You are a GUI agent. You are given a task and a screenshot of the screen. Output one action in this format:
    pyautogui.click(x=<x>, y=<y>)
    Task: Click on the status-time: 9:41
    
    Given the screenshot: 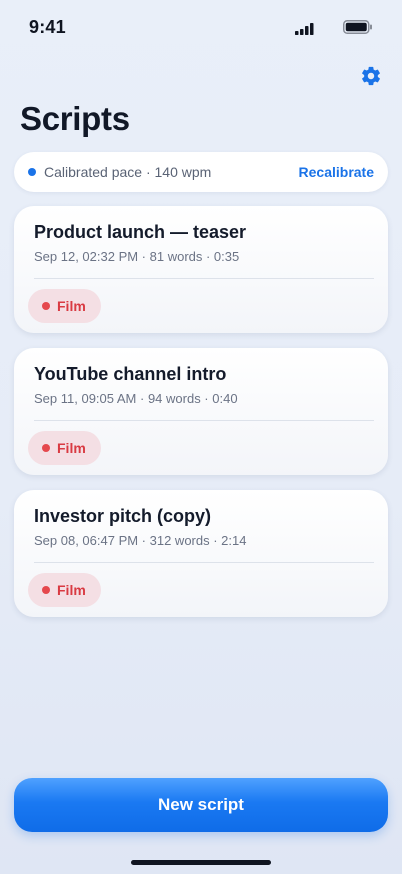 What is the action you would take?
    pyautogui.click(x=47, y=27)
    